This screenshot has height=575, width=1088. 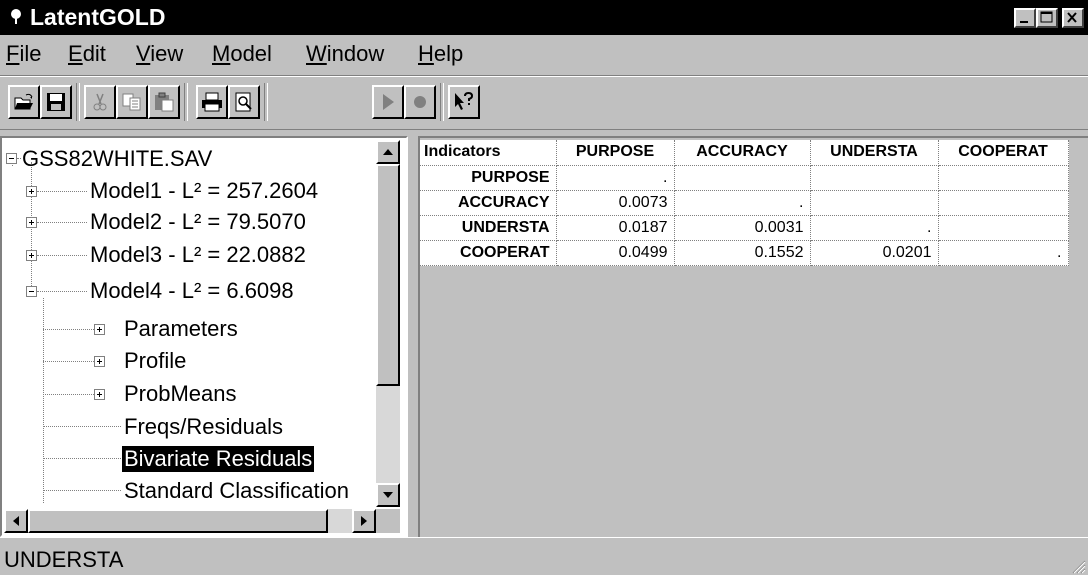 What do you see at coordinates (266, 102) in the screenshot?
I see `toolbar-separator` at bounding box center [266, 102].